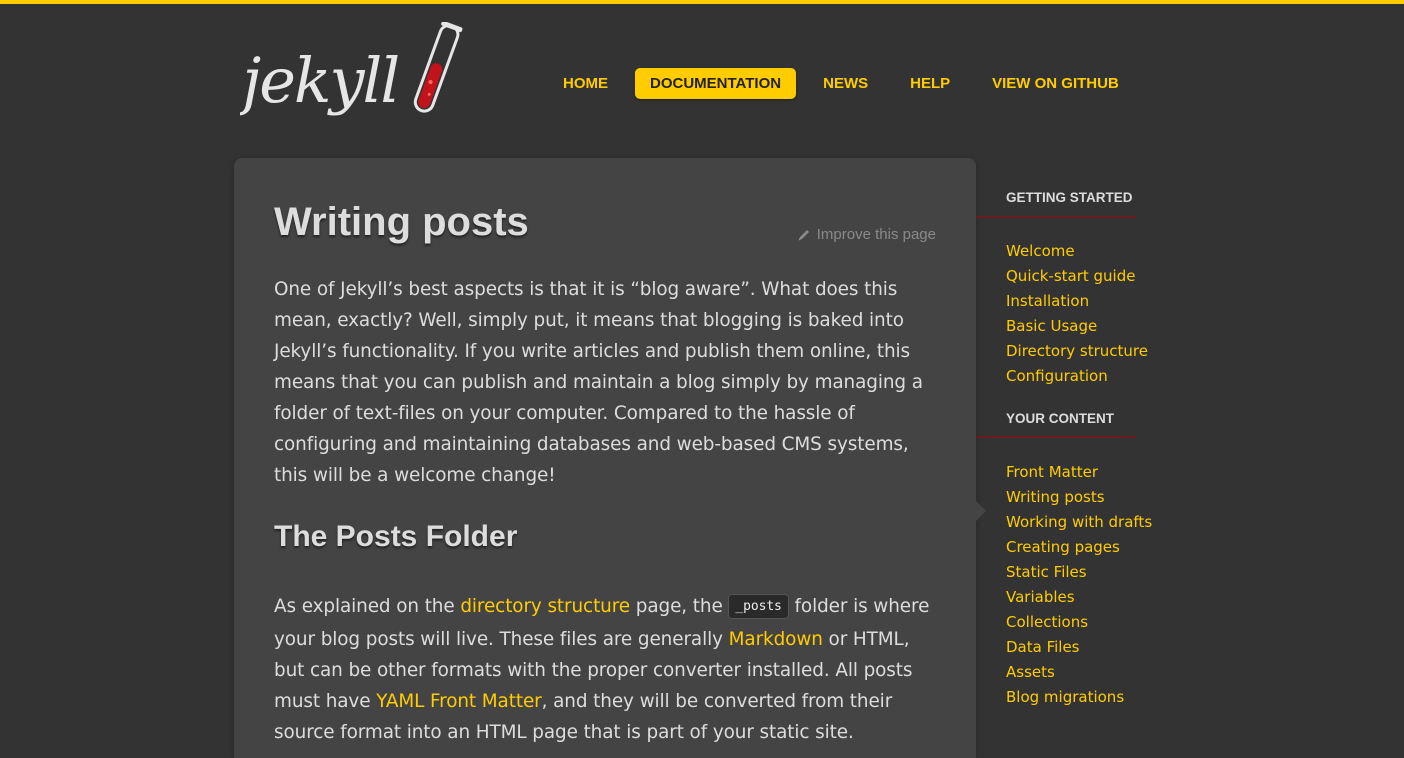  Describe the element at coordinates (1052, 472) in the screenshot. I see `sidebar-item-front-matter: Front Matter` at that location.